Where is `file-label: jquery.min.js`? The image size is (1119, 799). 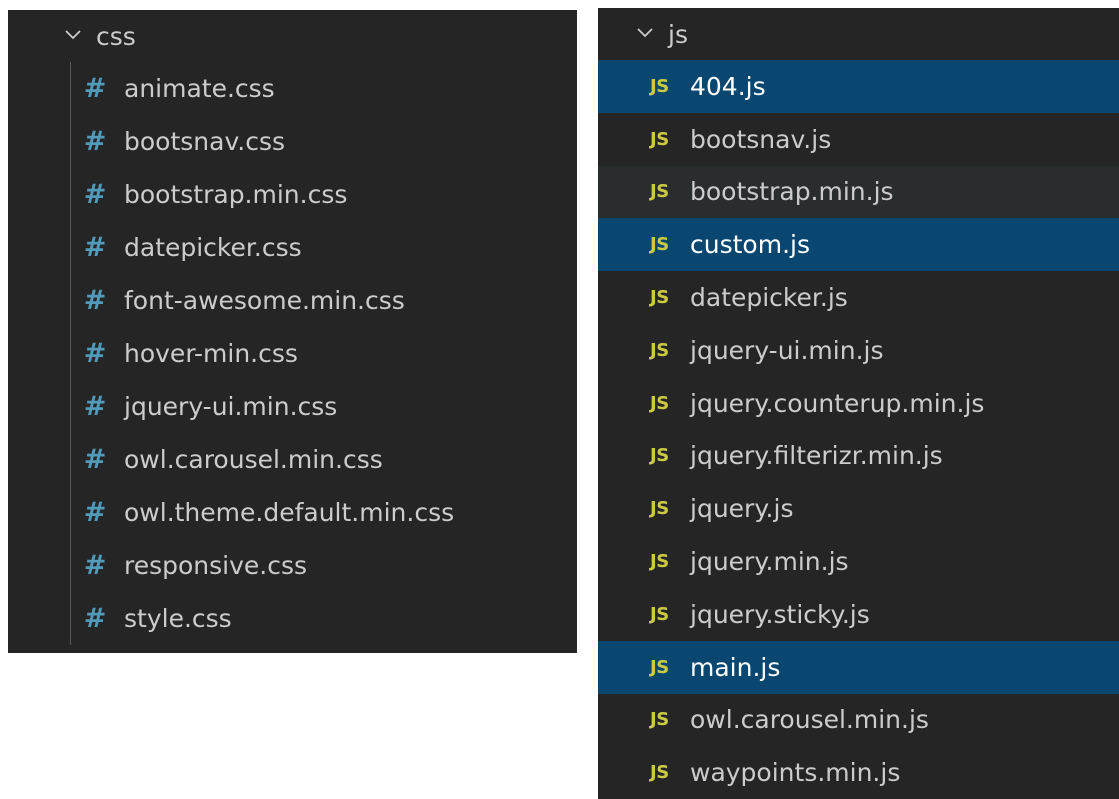
file-label: jquery.min.js is located at coordinates (769, 562).